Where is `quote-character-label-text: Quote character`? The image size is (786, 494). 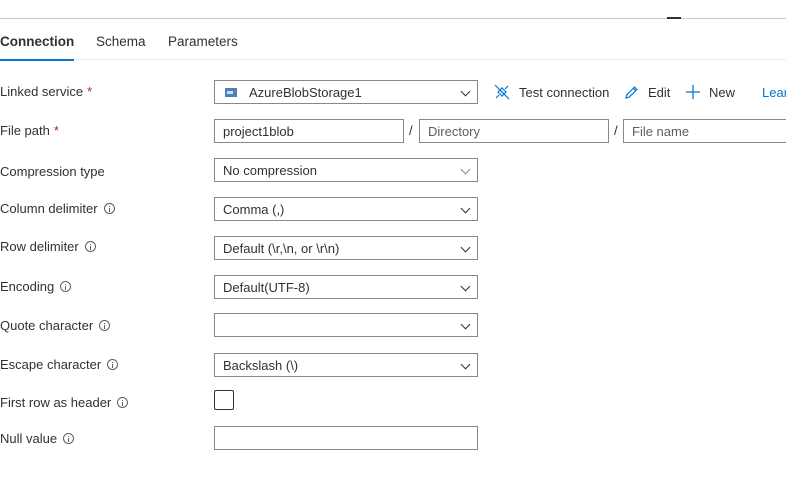 quote-character-label-text: Quote character is located at coordinates (47, 325).